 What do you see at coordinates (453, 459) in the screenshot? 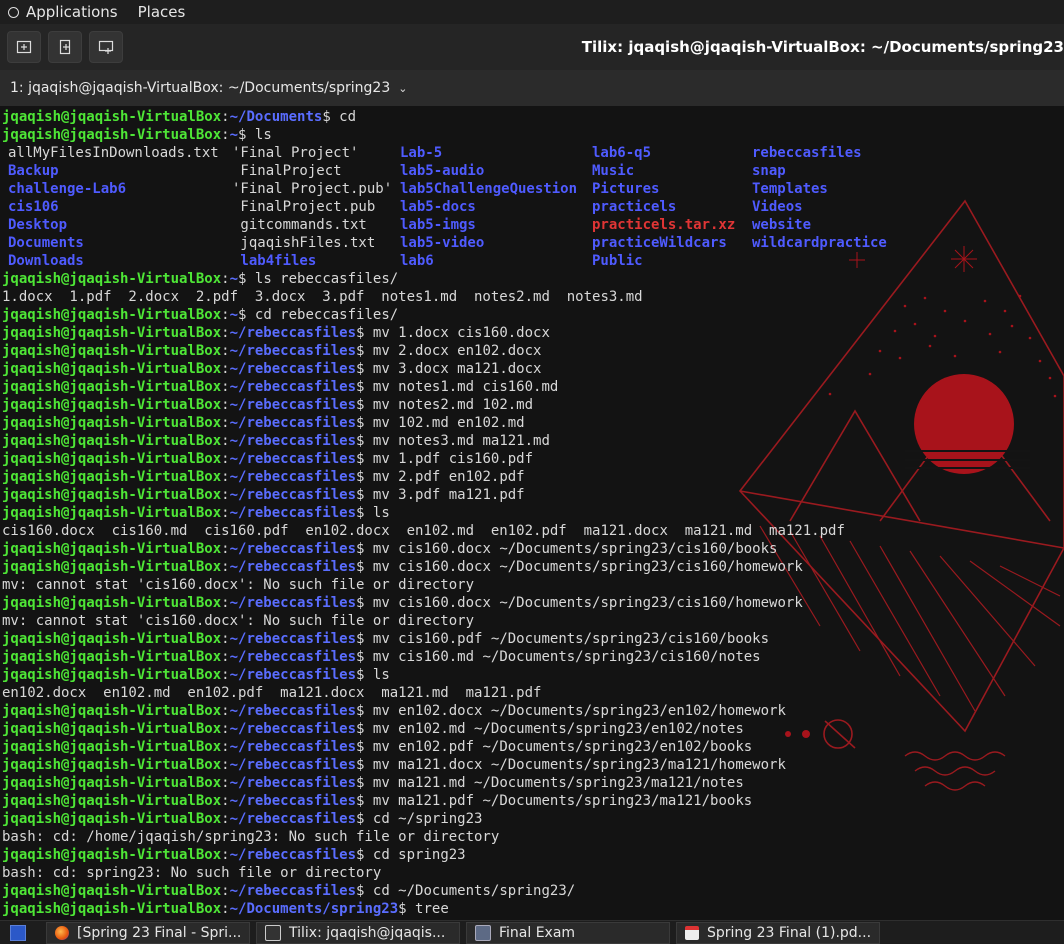
I see `command-text: mv 1.pdf cis160.pdf` at bounding box center [453, 459].